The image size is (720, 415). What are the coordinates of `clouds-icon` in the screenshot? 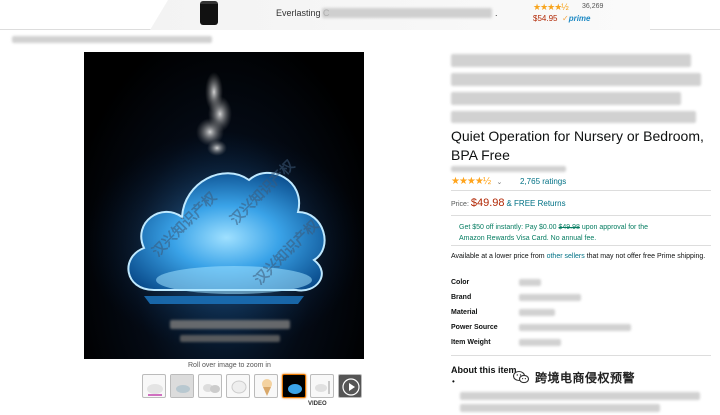 It's located at (211, 388).